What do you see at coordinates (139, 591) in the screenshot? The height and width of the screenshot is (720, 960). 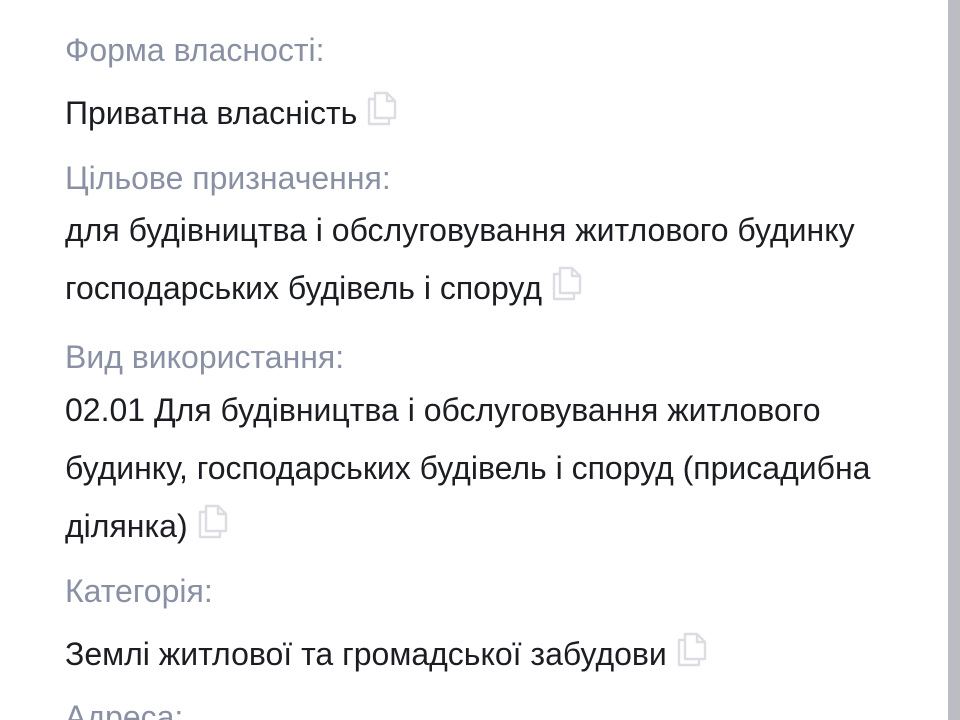 I see `category-label: Категорія:` at bounding box center [139, 591].